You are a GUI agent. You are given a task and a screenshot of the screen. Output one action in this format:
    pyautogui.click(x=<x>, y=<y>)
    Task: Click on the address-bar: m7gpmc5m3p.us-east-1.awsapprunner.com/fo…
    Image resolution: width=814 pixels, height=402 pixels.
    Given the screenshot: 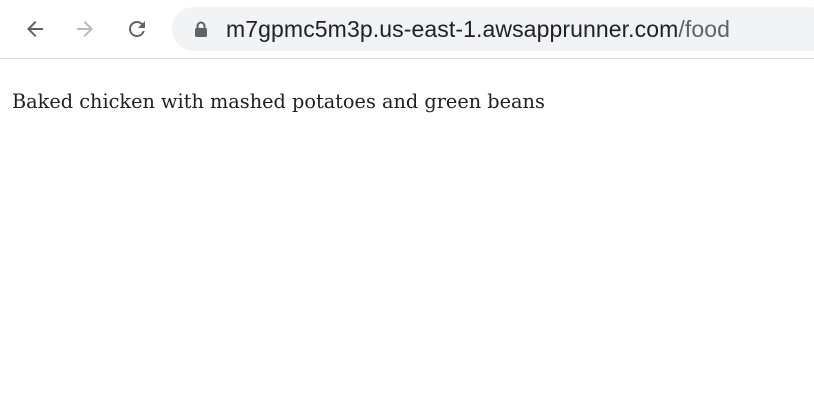 What is the action you would take?
    pyautogui.click(x=493, y=29)
    